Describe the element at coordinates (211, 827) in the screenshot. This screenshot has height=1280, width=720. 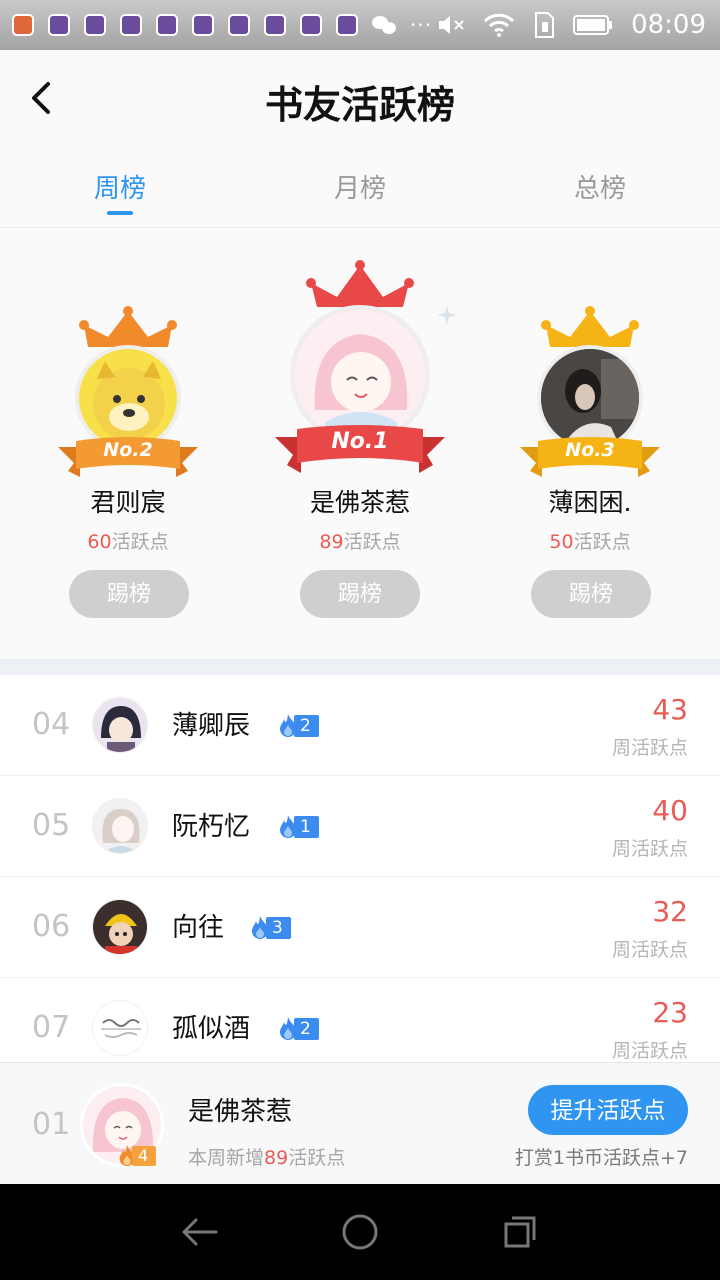
I see `user-name: 阮朽忆` at that location.